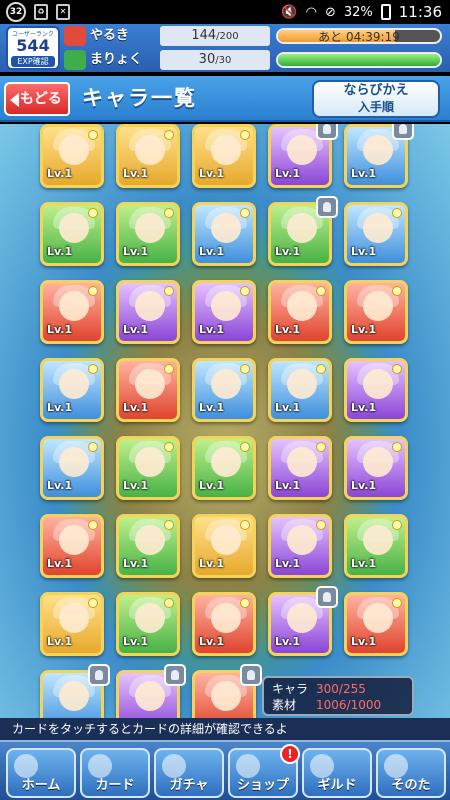  Describe the element at coordinates (225, 729) in the screenshot. I see `hint-text: カードをタッチするとカードの詳細が確認できるよ` at that location.